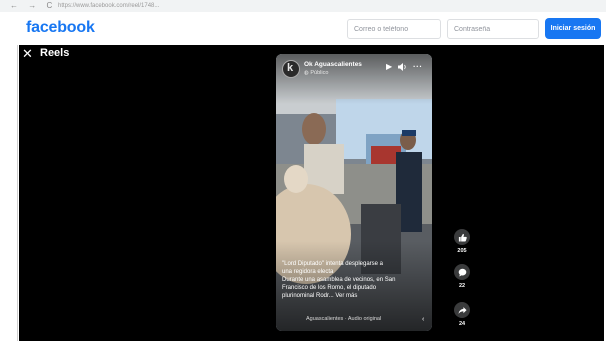  Describe the element at coordinates (493, 29) in the screenshot. I see `password-field` at that location.